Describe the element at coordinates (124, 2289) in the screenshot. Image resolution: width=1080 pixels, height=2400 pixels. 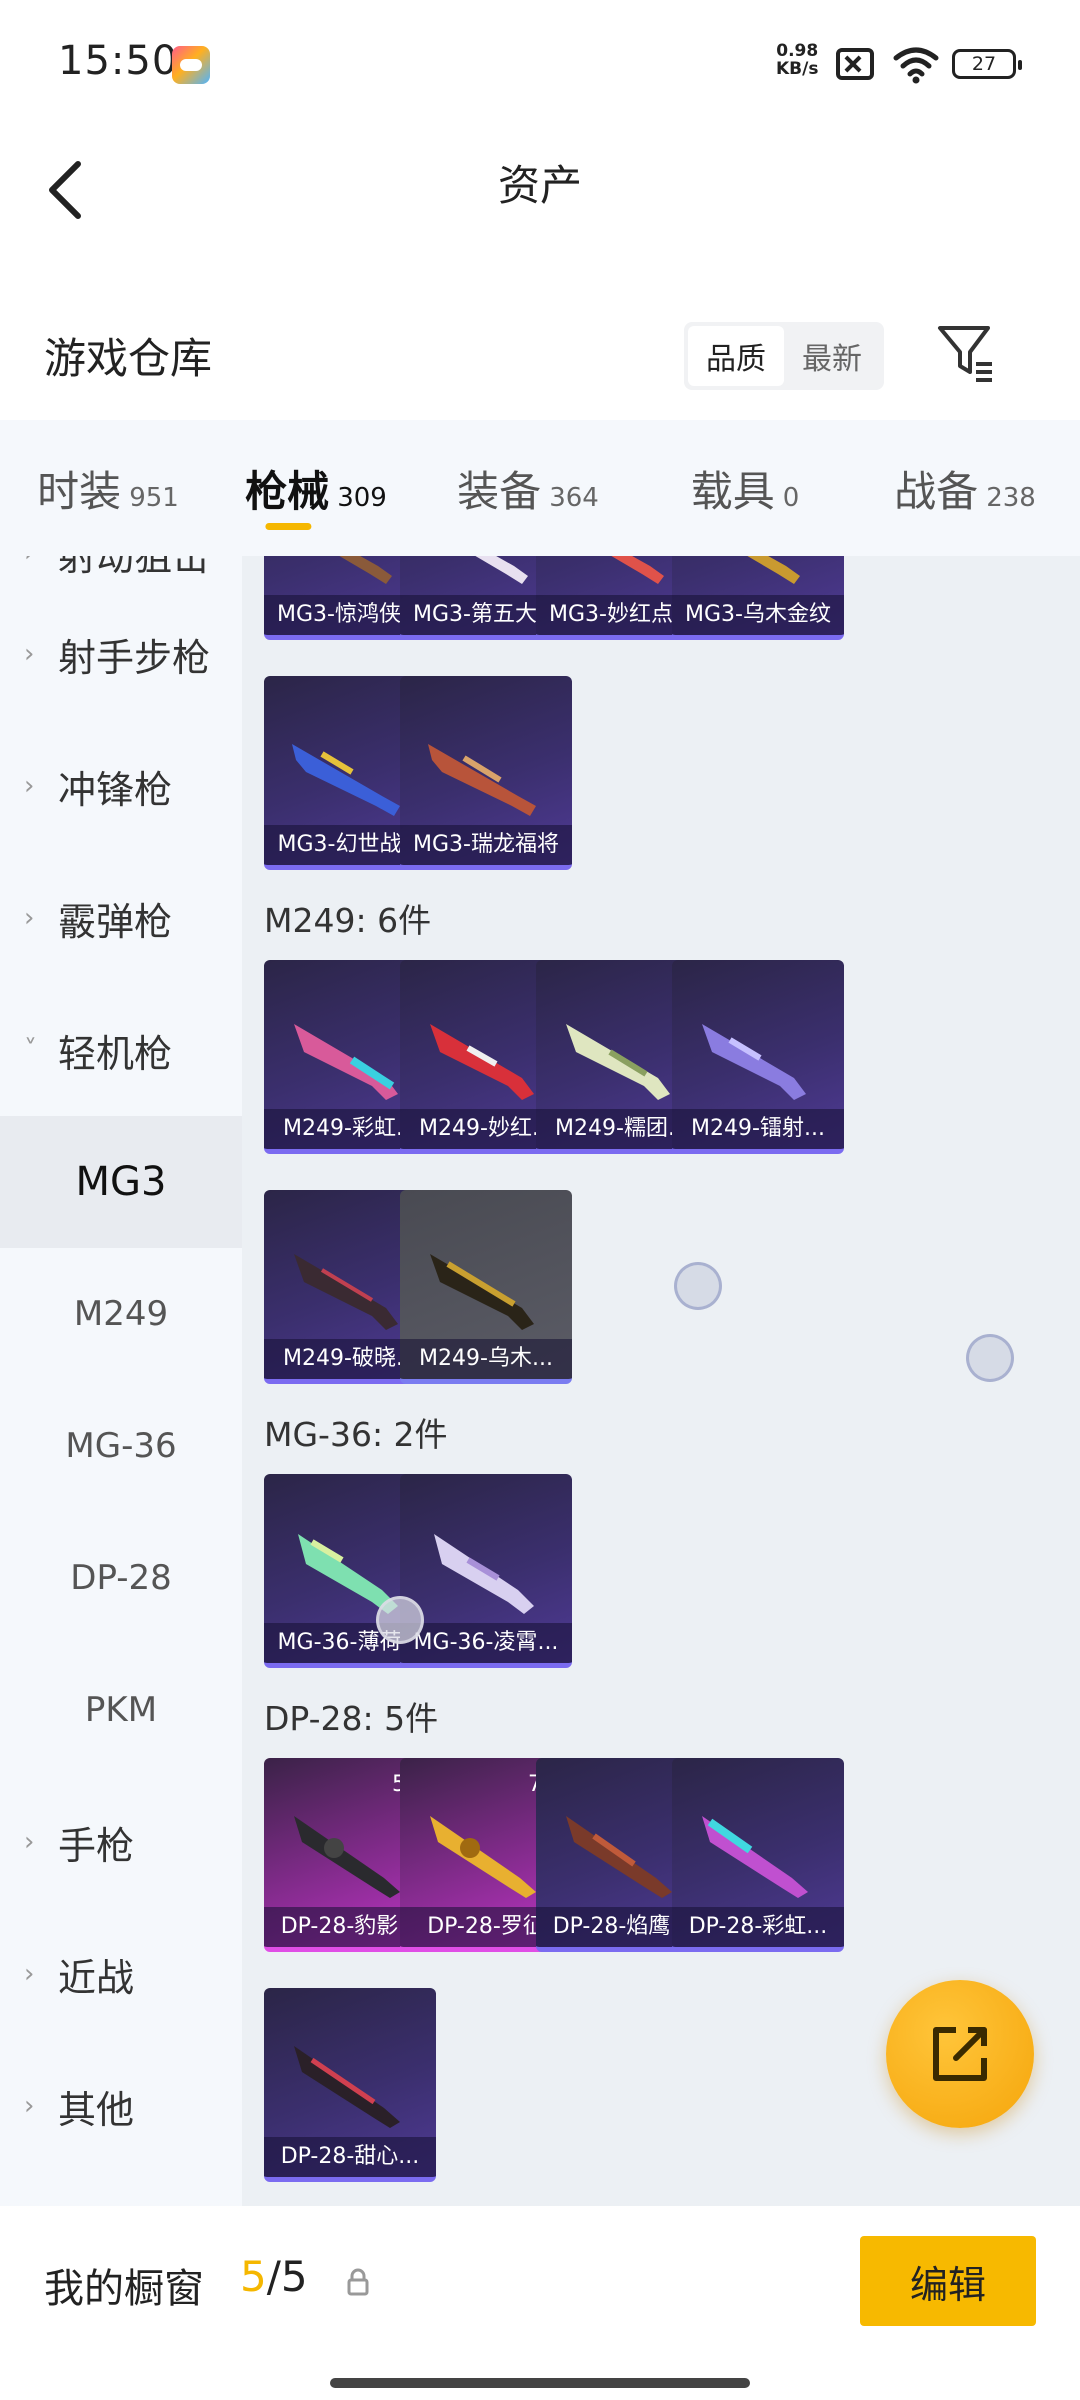
I see `showcase-label: 我的橱窗` at that location.